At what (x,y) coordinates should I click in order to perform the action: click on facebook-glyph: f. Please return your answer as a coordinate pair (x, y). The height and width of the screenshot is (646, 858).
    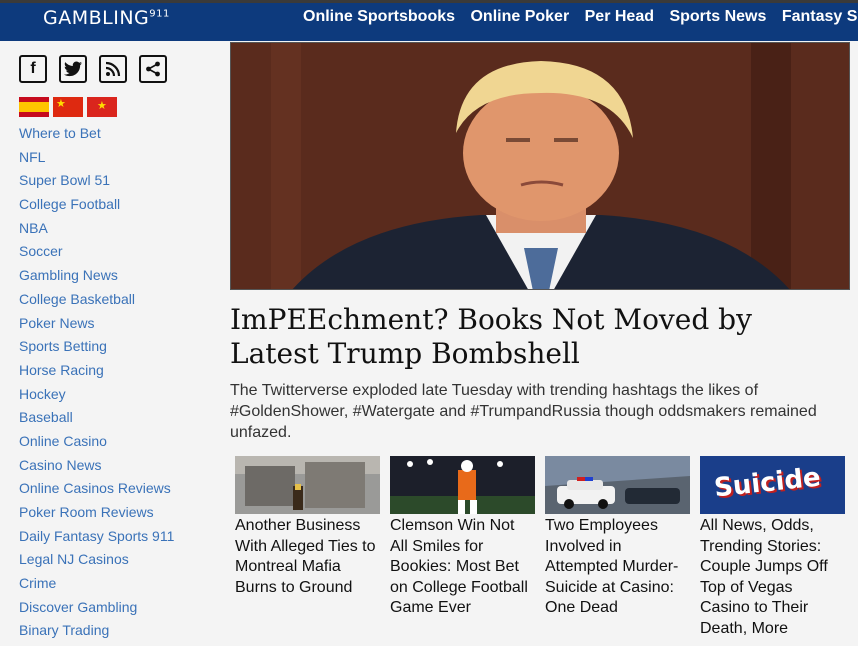
    Looking at the image, I should click on (33, 68).